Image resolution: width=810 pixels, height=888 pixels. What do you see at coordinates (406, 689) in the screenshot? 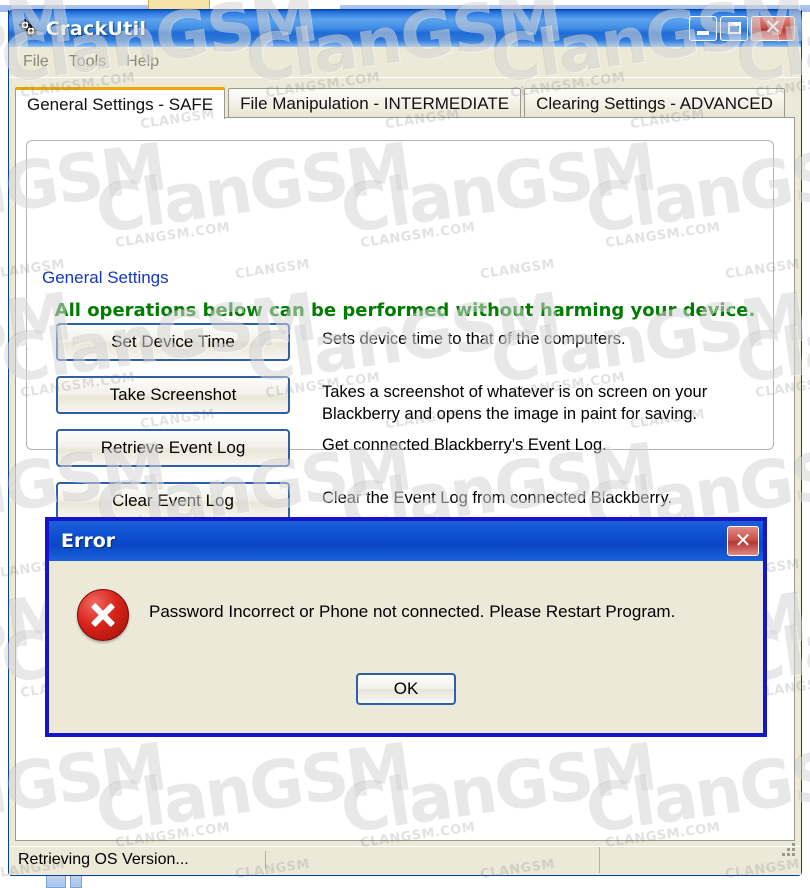
I see `ok-button: OK` at bounding box center [406, 689].